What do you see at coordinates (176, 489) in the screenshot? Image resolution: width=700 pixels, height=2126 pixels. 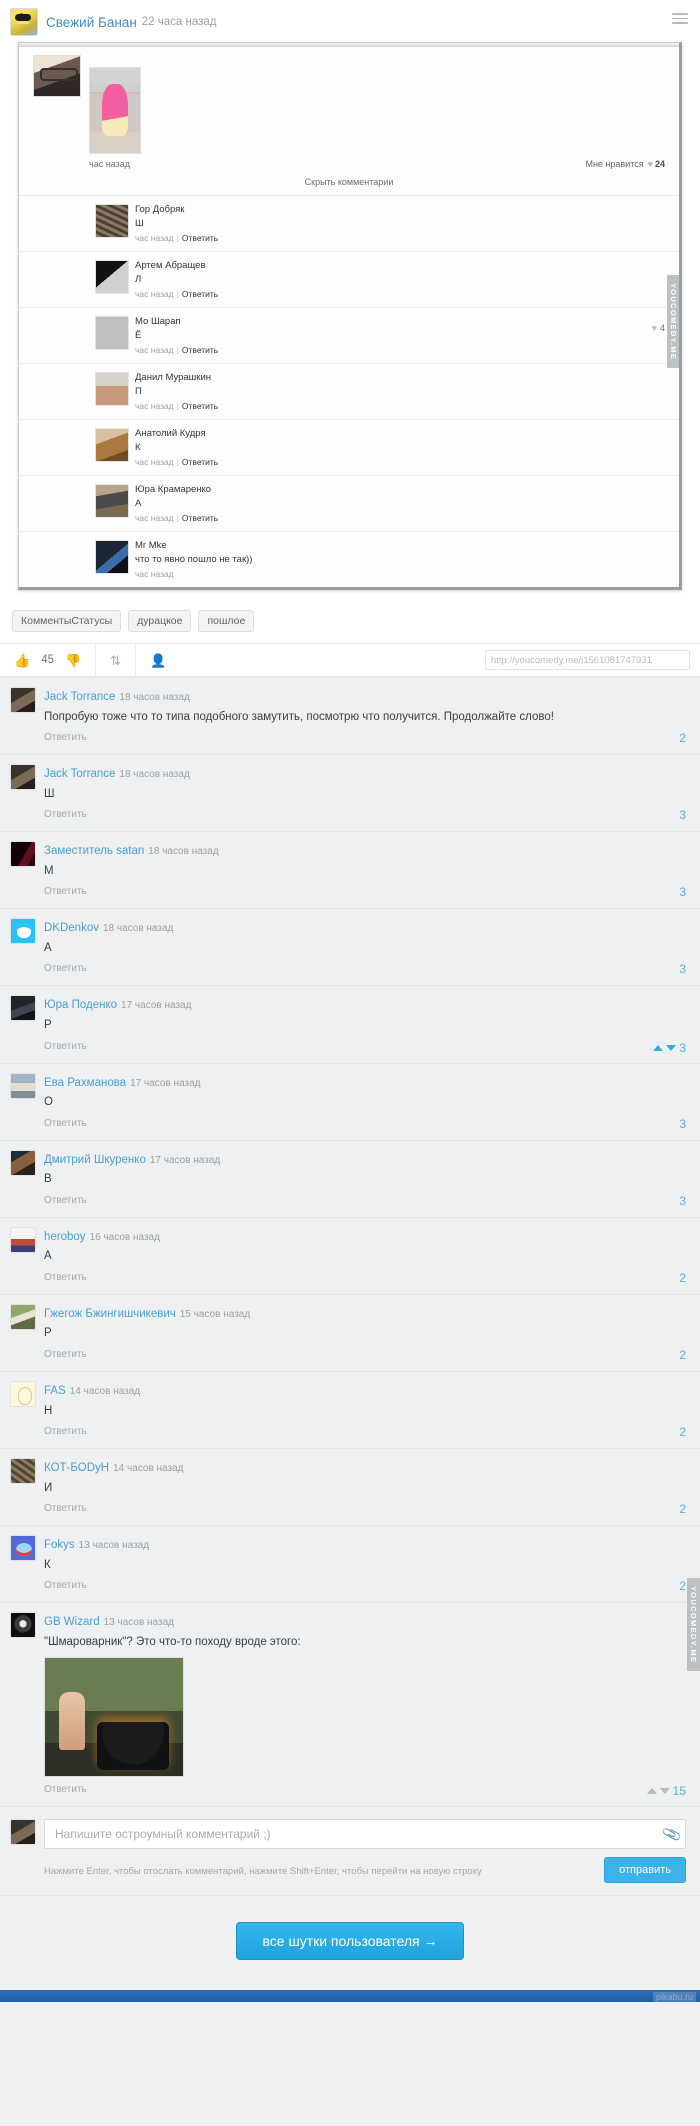 I see `embed-comment-author: Юра Крамаренко` at bounding box center [176, 489].